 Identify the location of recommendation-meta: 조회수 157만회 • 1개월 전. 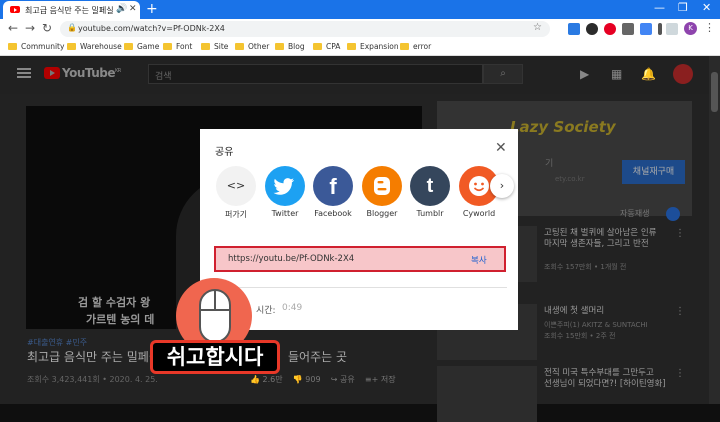
(585, 267).